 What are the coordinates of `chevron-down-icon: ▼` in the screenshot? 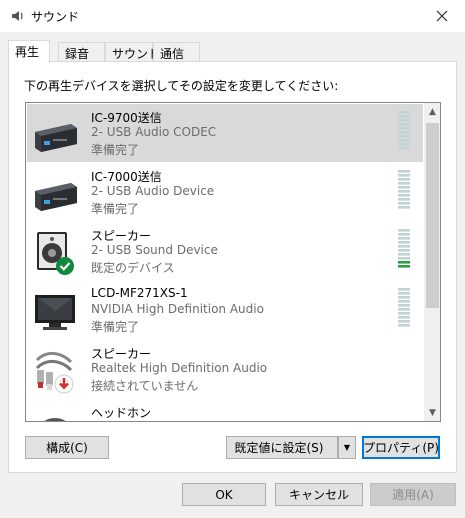 It's located at (347, 447).